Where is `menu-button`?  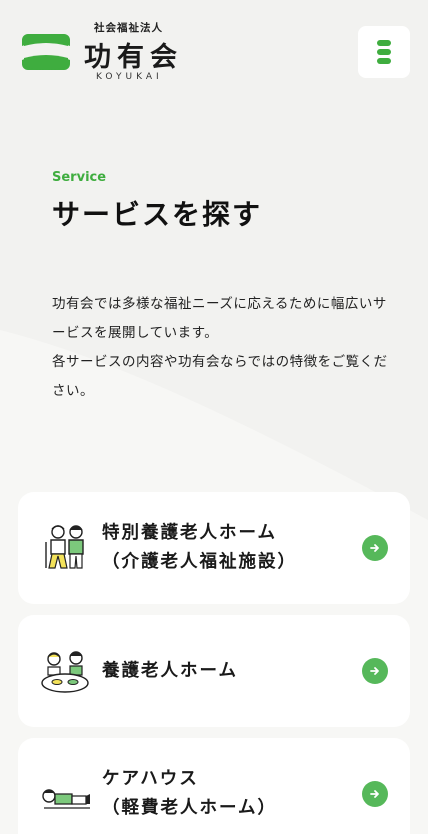 menu-button is located at coordinates (384, 52).